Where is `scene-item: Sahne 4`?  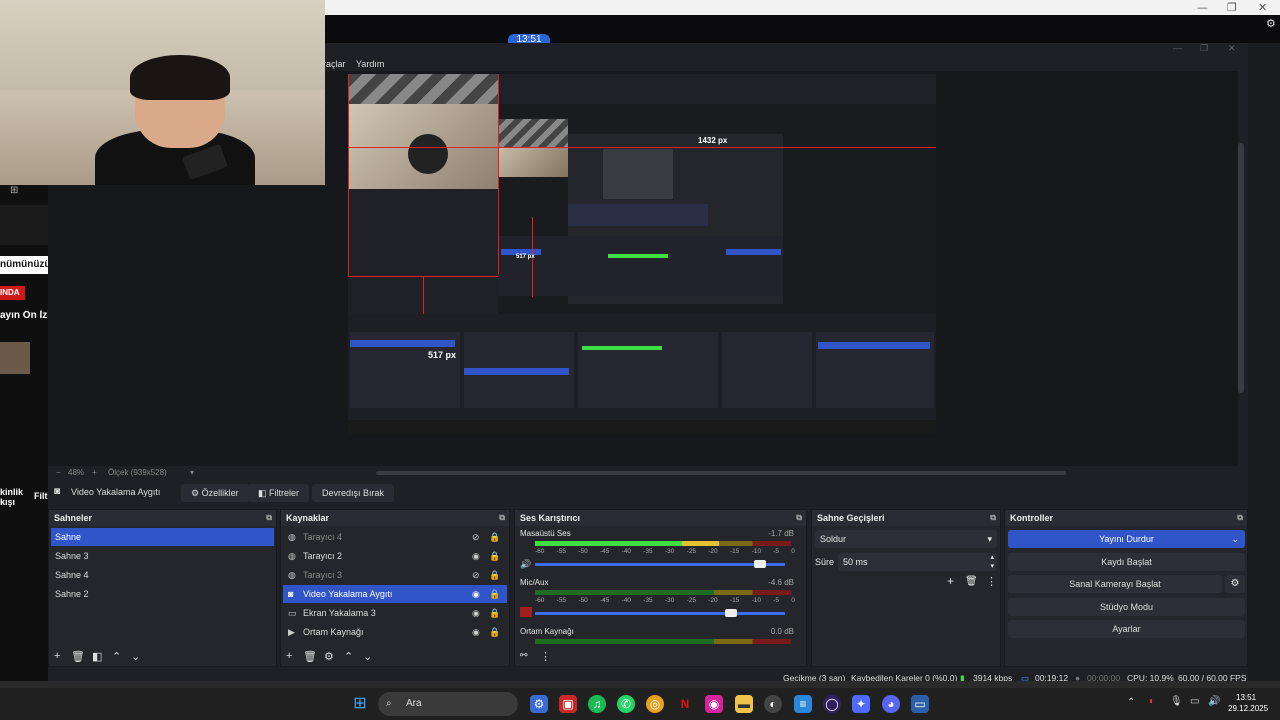
scene-item: Sahne 4 is located at coordinates (162, 575).